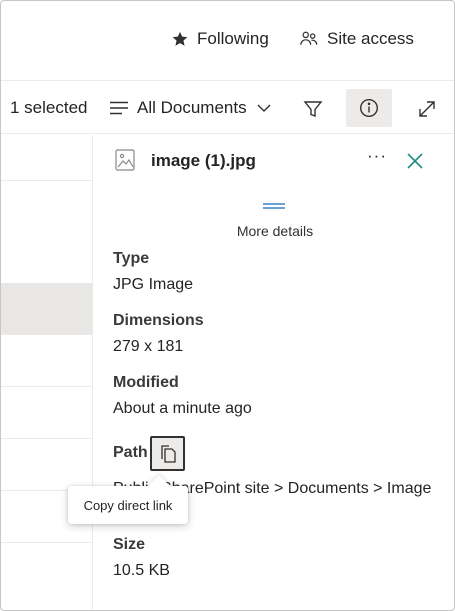 The width and height of the screenshot is (455, 611). What do you see at coordinates (153, 284) in the screenshot?
I see `type-value: JPG Image` at bounding box center [153, 284].